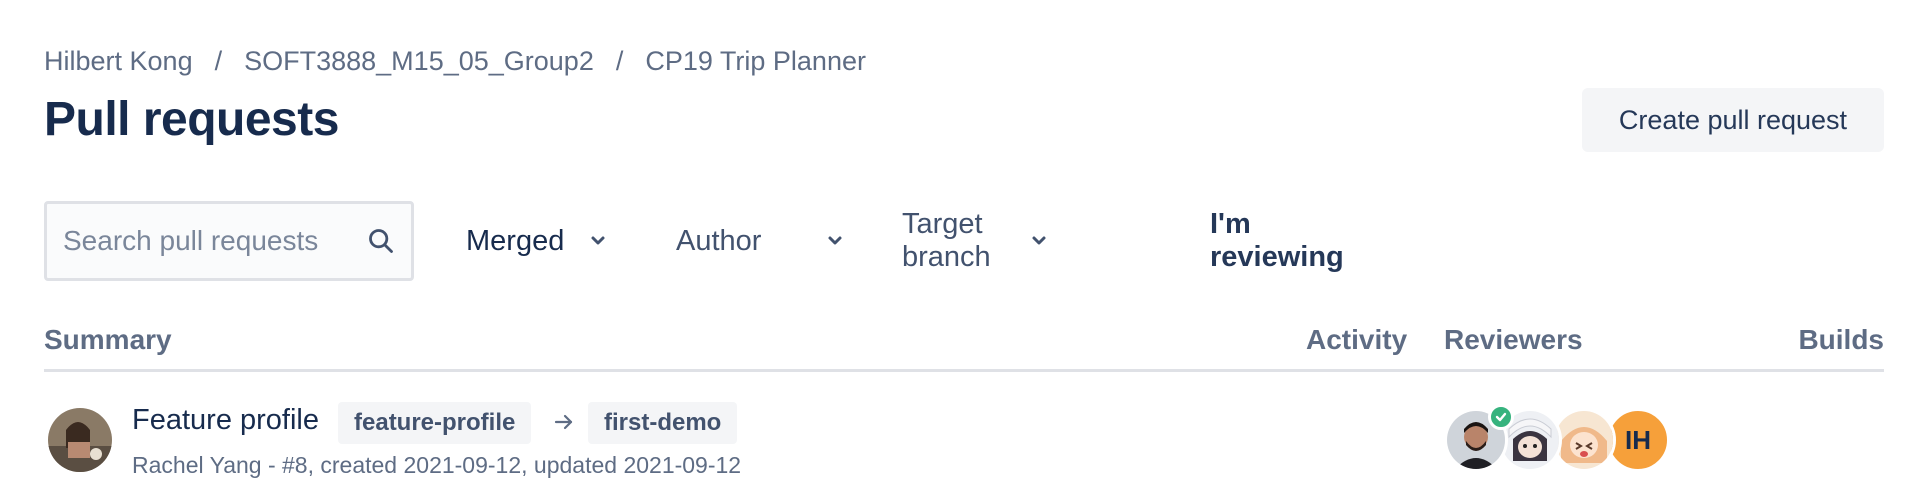 The image size is (1912, 502). What do you see at coordinates (435, 423) in the screenshot?
I see `source-branch-lozenge: feature-profile` at bounding box center [435, 423].